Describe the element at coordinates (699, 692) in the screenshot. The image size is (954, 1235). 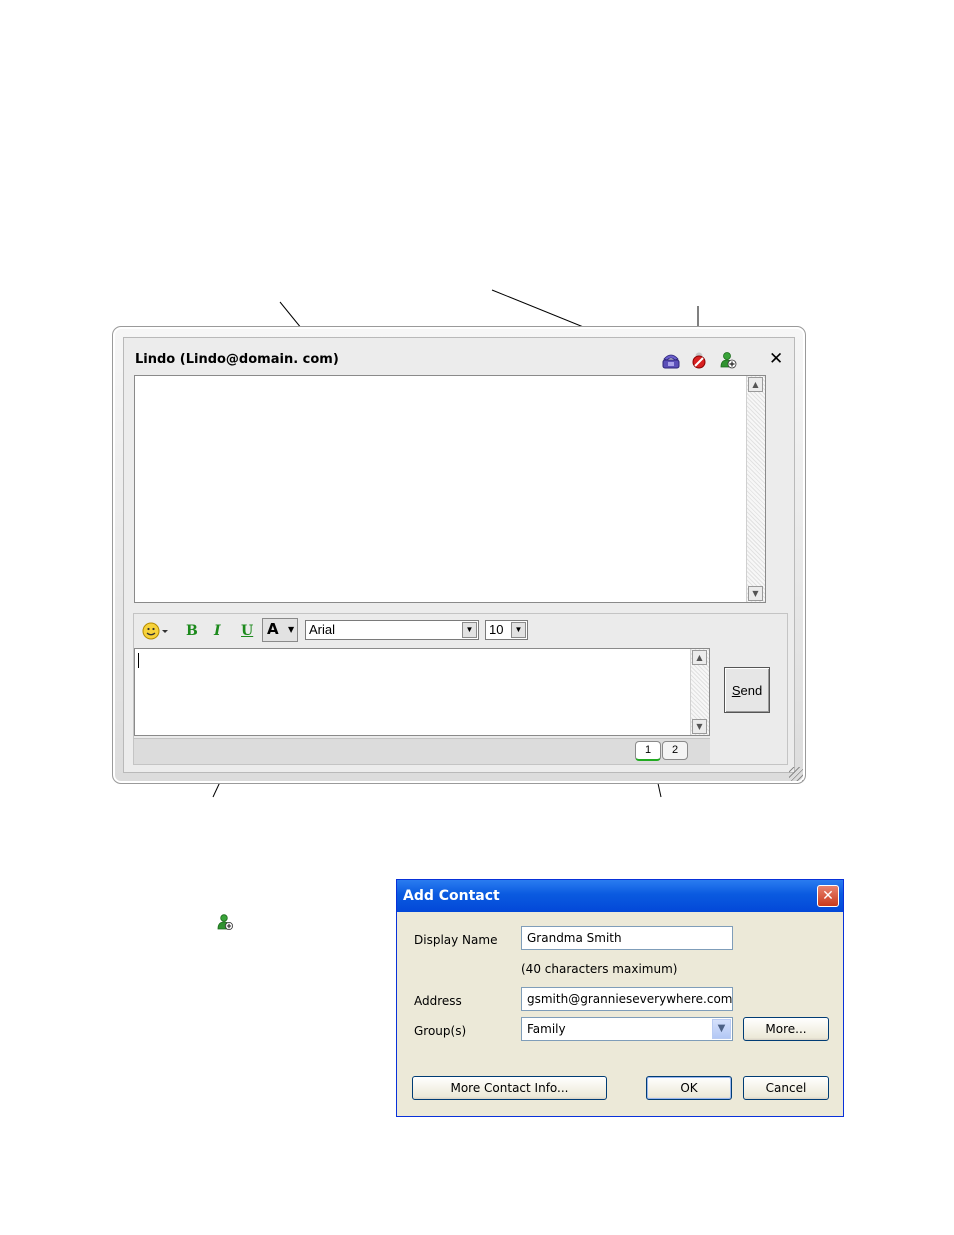
I see `compose-scrollbar: ▲ ▼` at that location.